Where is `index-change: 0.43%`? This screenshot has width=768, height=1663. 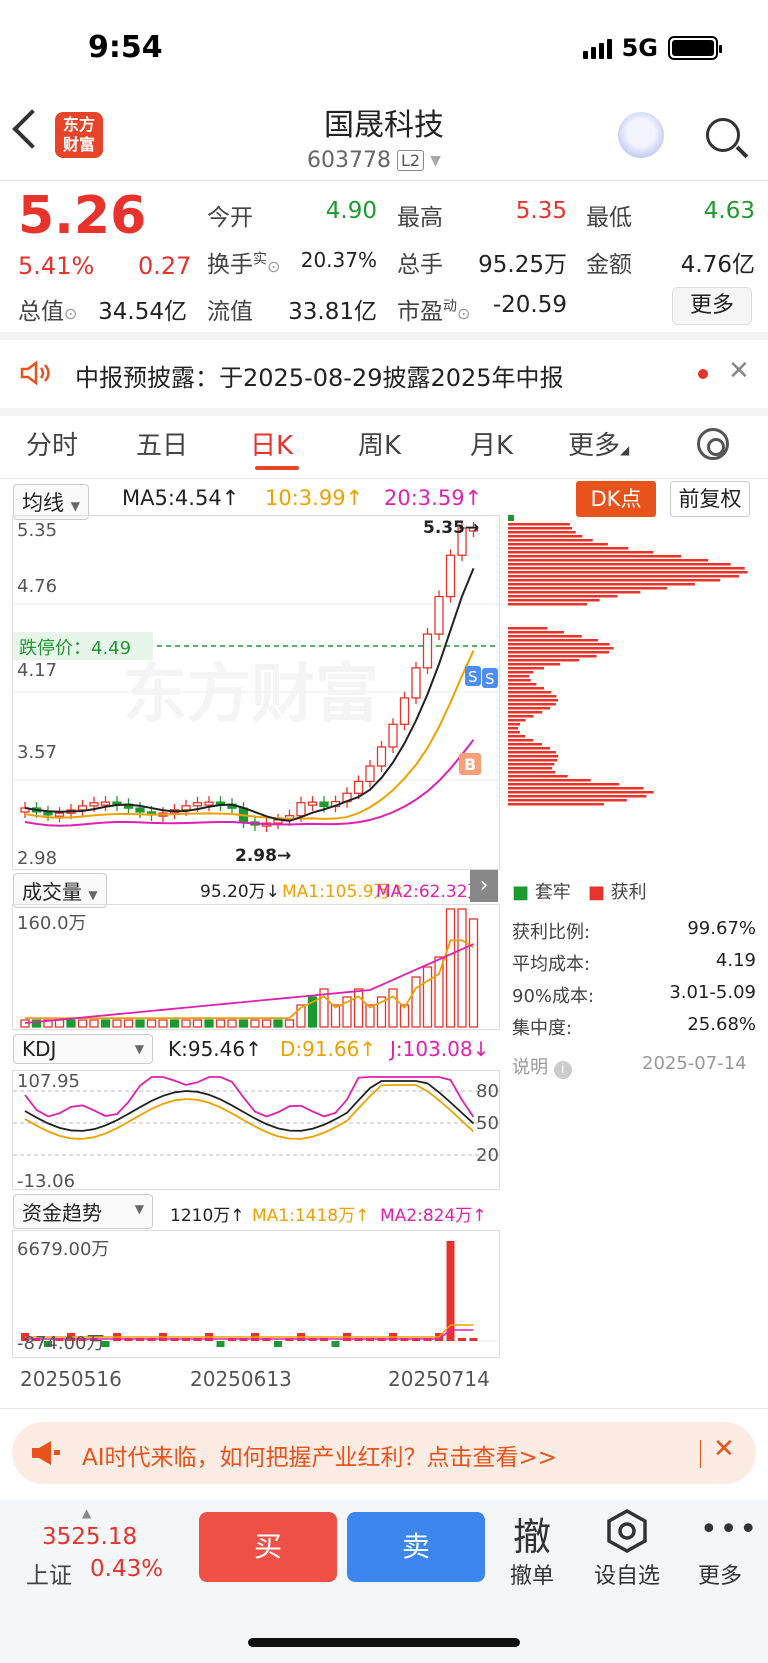 index-change: 0.43% is located at coordinates (126, 1569).